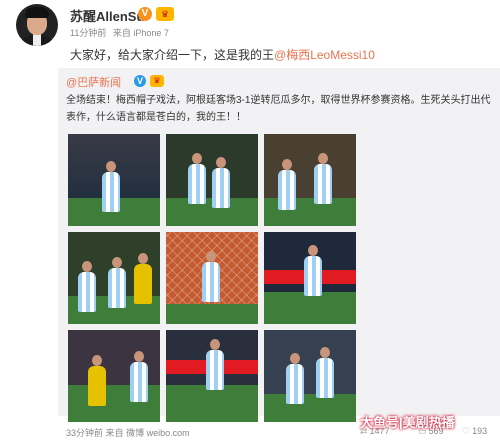  Describe the element at coordinates (151, 33) in the screenshot. I see `post-source: iPhone 7` at that location.